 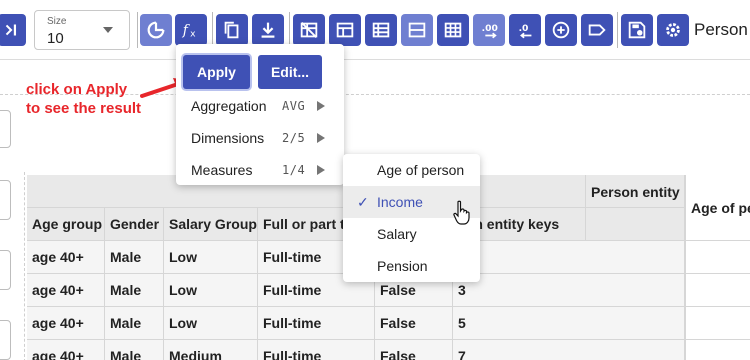 What do you see at coordinates (211, 350) in the screenshot?
I see `table-cell: Medium` at bounding box center [211, 350].